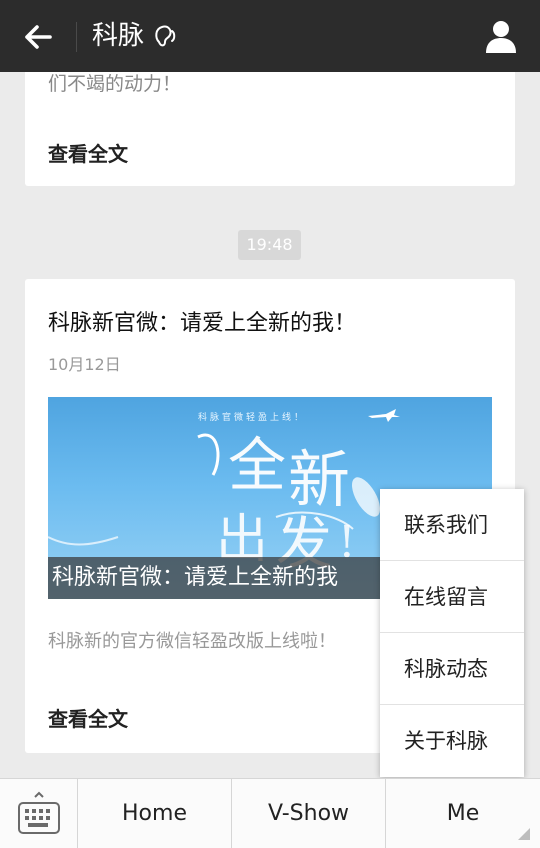  I want to click on arrow-left-icon, so click(38, 37).